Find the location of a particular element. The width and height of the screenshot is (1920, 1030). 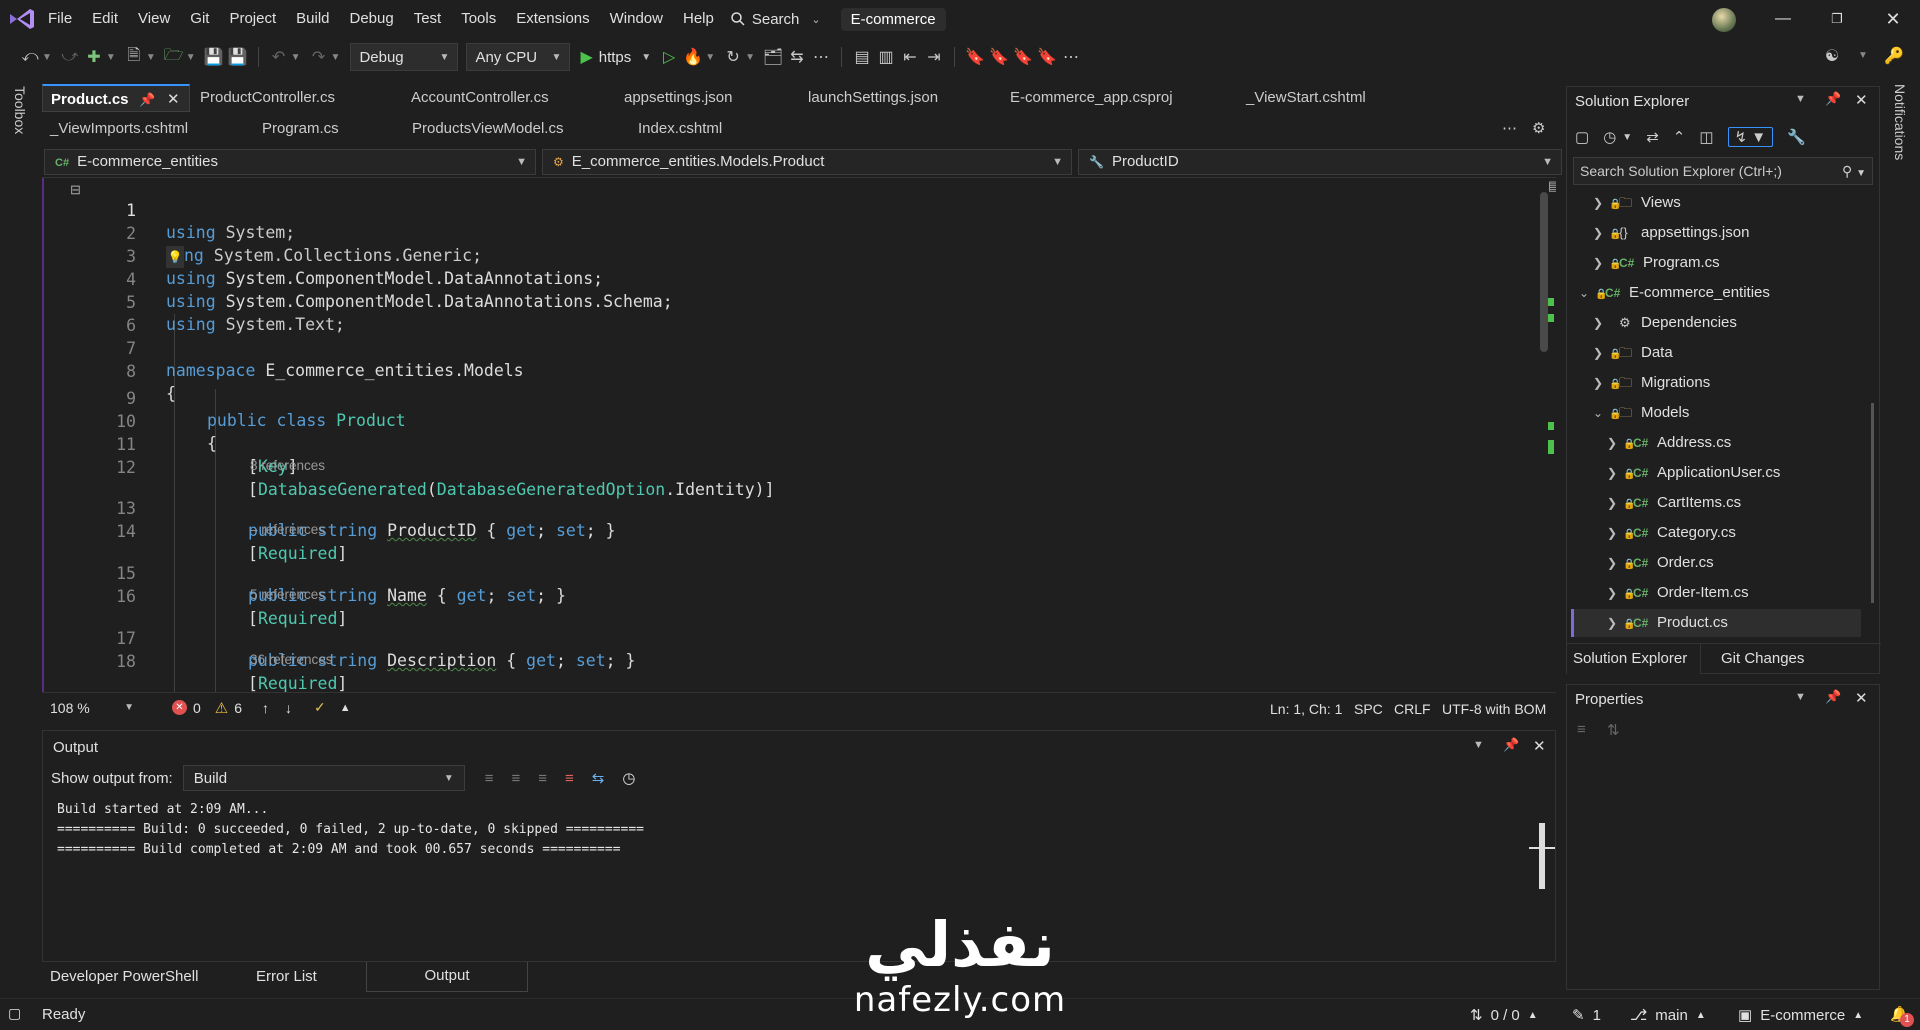

browse-folder-icon: 🗂 is located at coordinates (773, 57).